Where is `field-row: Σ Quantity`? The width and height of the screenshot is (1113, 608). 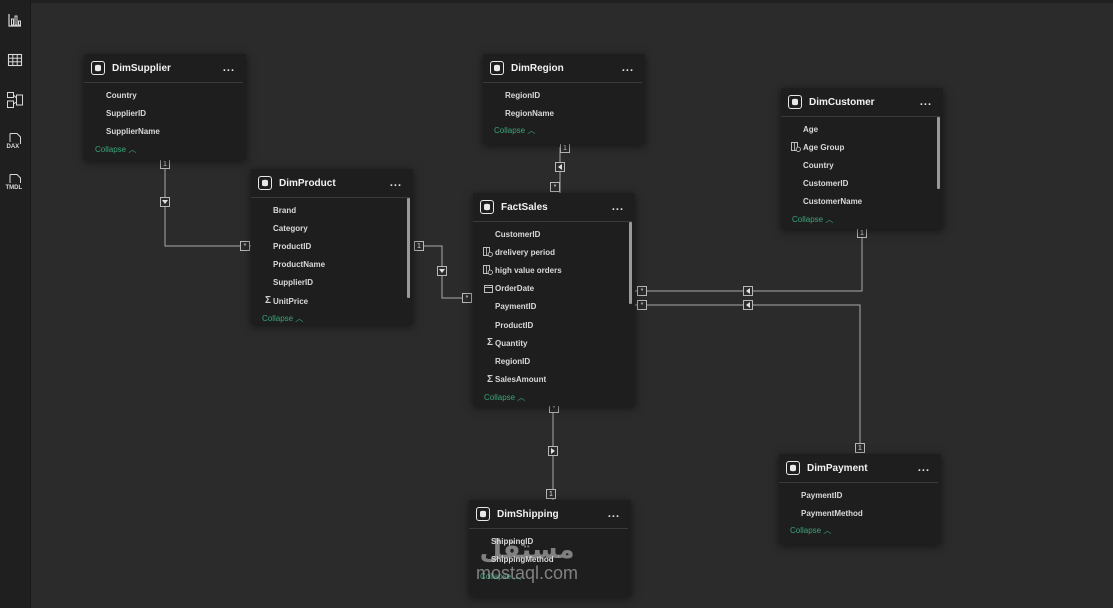
field-row: Σ Quantity is located at coordinates (554, 343).